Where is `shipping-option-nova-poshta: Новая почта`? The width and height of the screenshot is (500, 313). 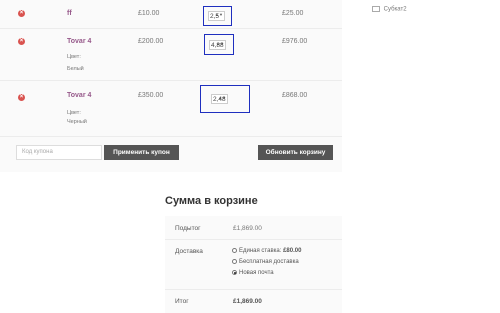 shipping-option-nova-poshta: Новая почта is located at coordinates (253, 273).